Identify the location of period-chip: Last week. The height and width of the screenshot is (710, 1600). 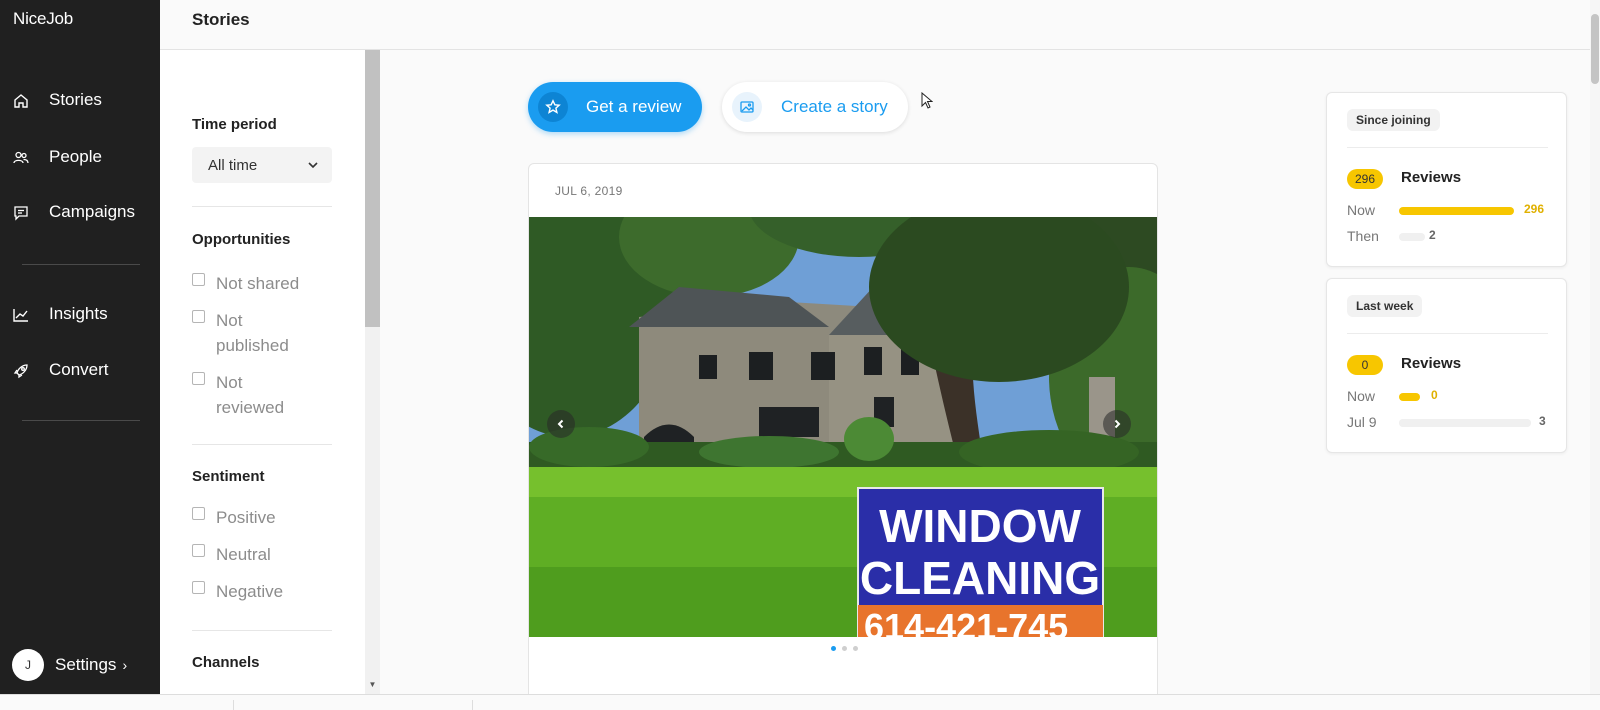
(1385, 306).